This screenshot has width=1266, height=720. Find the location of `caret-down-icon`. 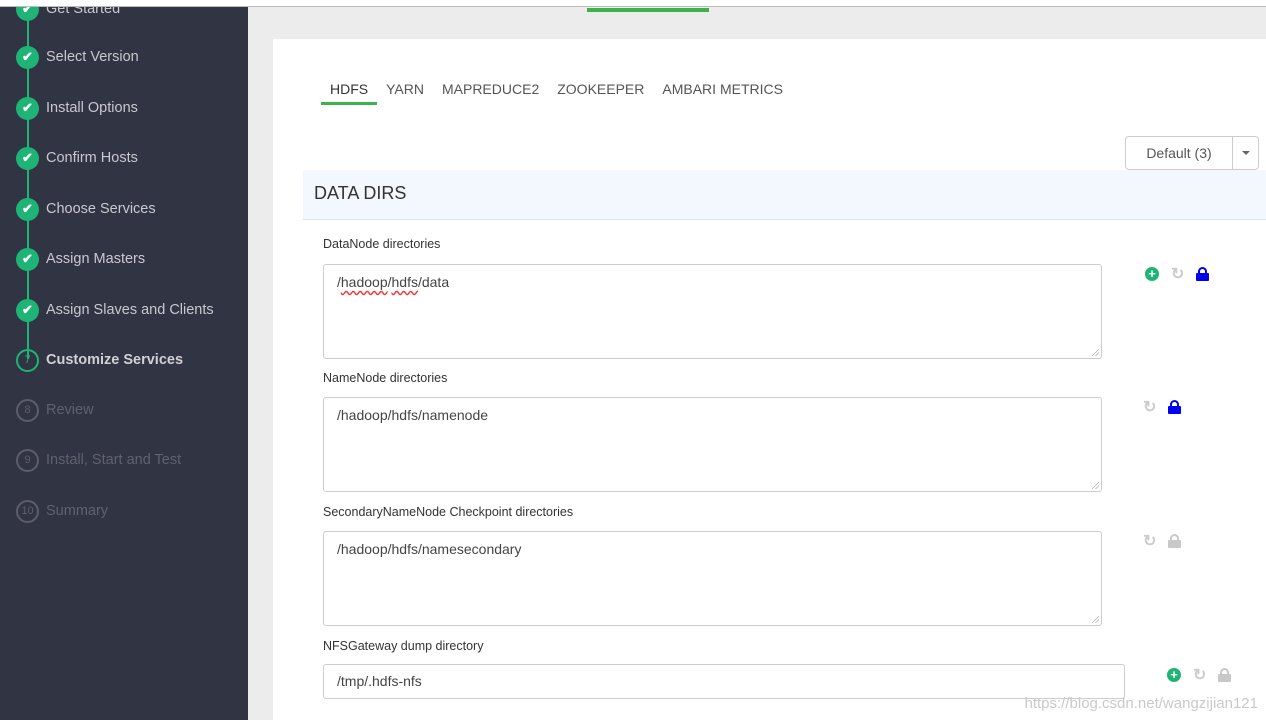

caret-down-icon is located at coordinates (1245, 153).